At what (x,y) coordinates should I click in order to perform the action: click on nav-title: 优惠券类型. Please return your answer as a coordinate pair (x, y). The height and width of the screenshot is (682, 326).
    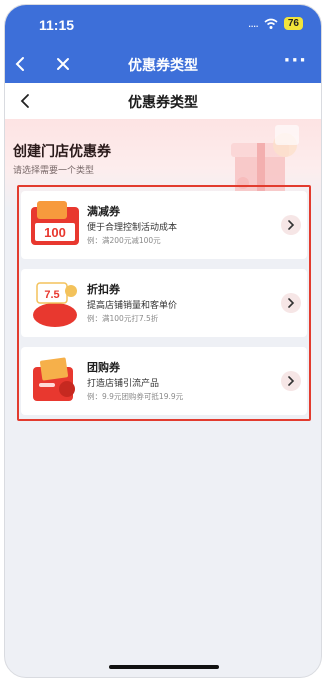
    Looking at the image, I should click on (163, 66).